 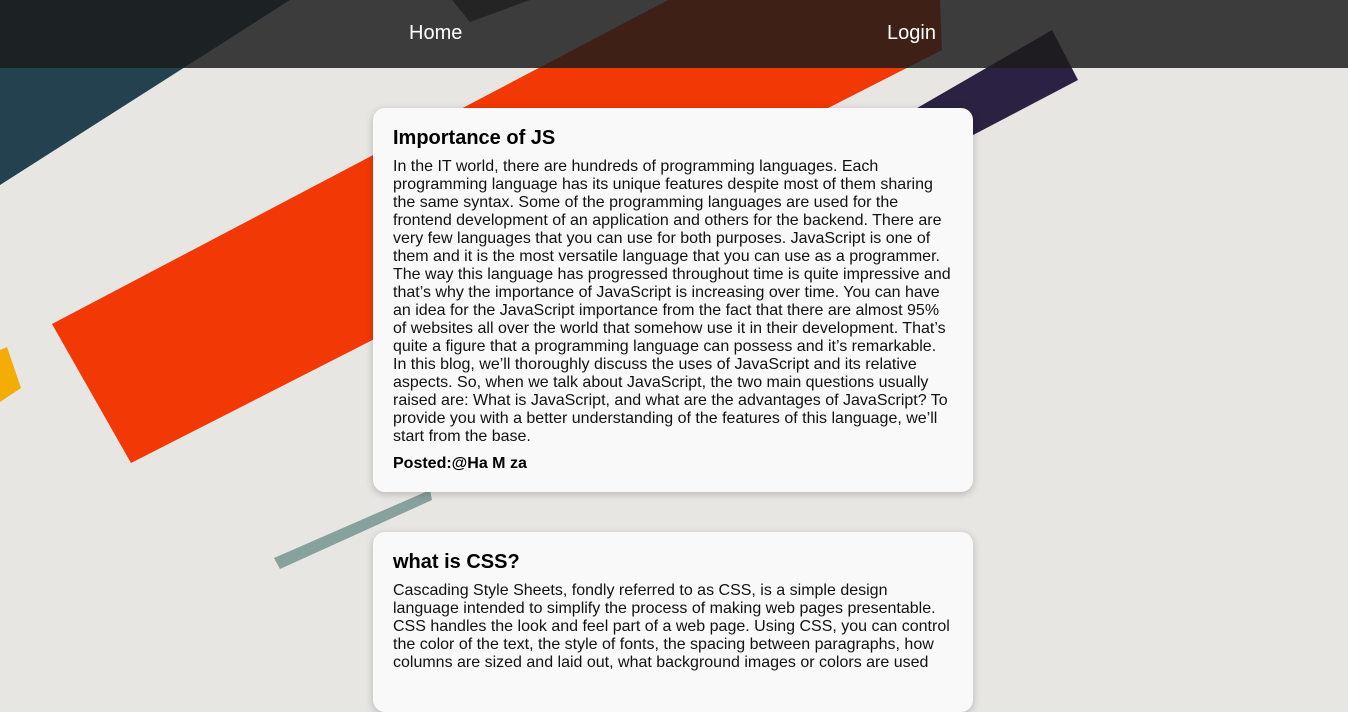 I want to click on nav-home-link: Home, so click(x=435, y=33).